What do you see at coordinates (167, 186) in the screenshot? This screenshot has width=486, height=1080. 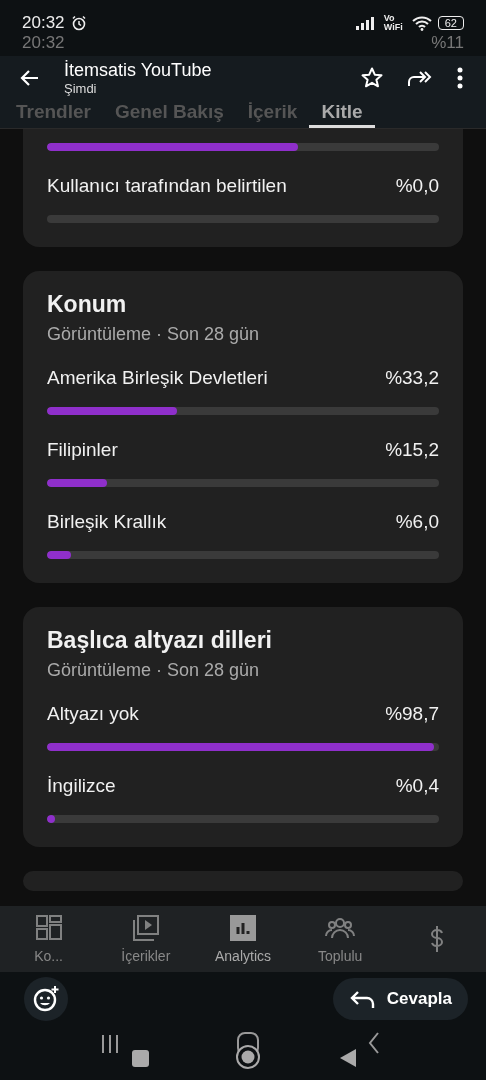 I see `row-label: Kullanıcı tarafından belirtilen` at bounding box center [167, 186].